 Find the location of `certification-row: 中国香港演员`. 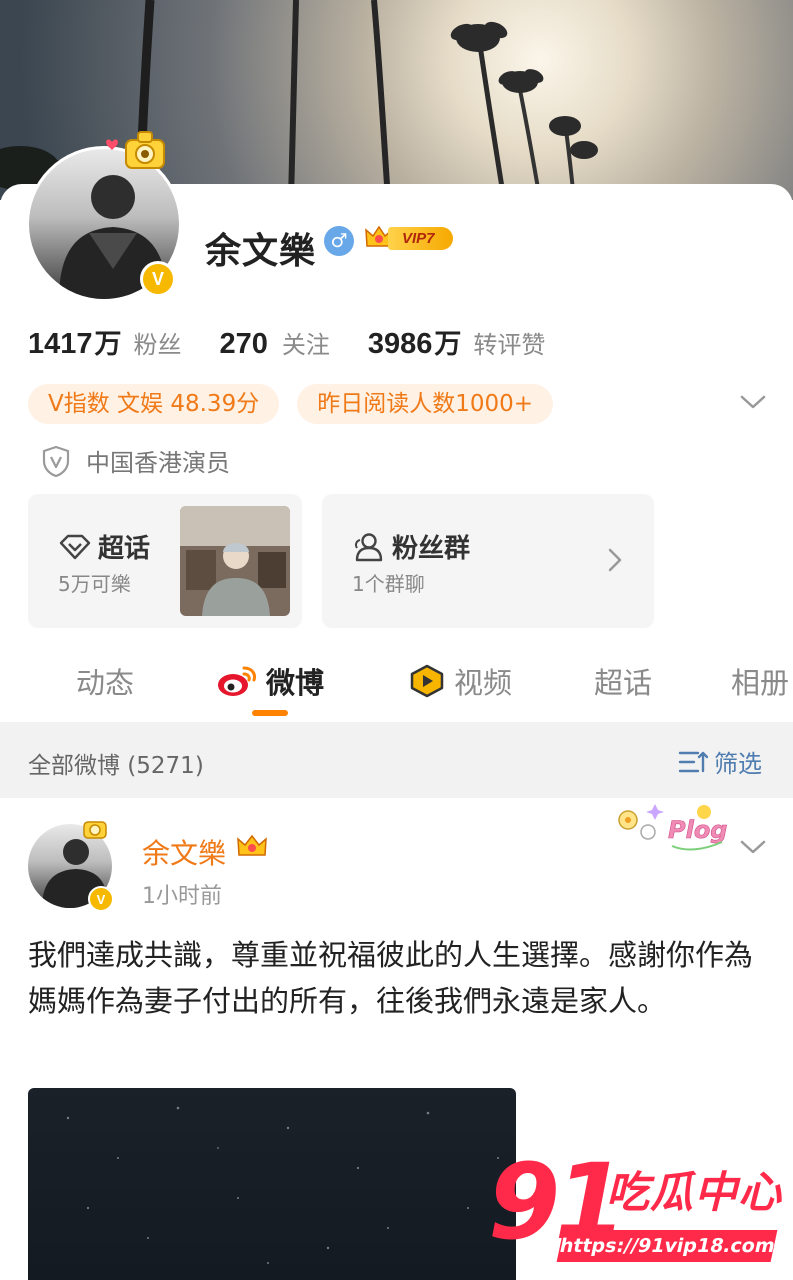

certification-row: 中国香港演员 is located at coordinates (136, 460).